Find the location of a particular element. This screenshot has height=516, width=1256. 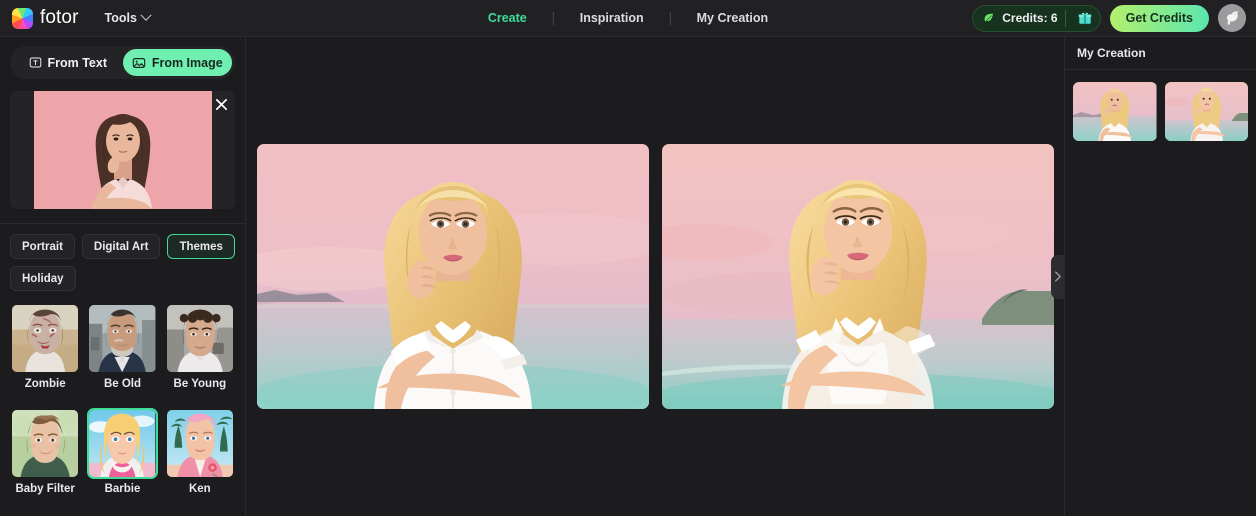

uploaded-image-preview is located at coordinates (122, 150).